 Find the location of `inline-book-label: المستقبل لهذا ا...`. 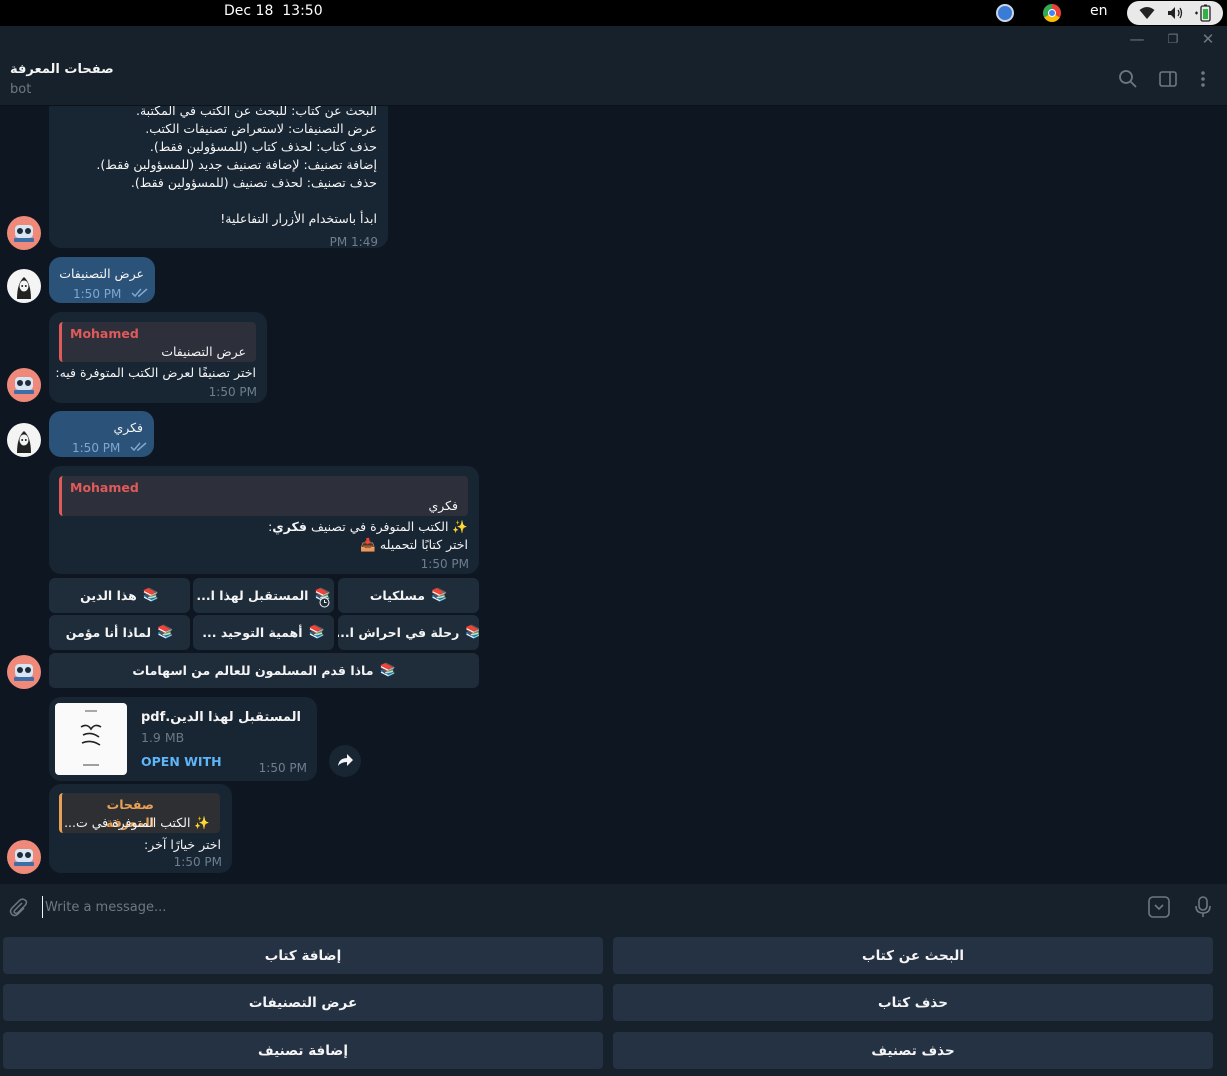

inline-book-label: المستقبل لهذا ا... is located at coordinates (252, 595).